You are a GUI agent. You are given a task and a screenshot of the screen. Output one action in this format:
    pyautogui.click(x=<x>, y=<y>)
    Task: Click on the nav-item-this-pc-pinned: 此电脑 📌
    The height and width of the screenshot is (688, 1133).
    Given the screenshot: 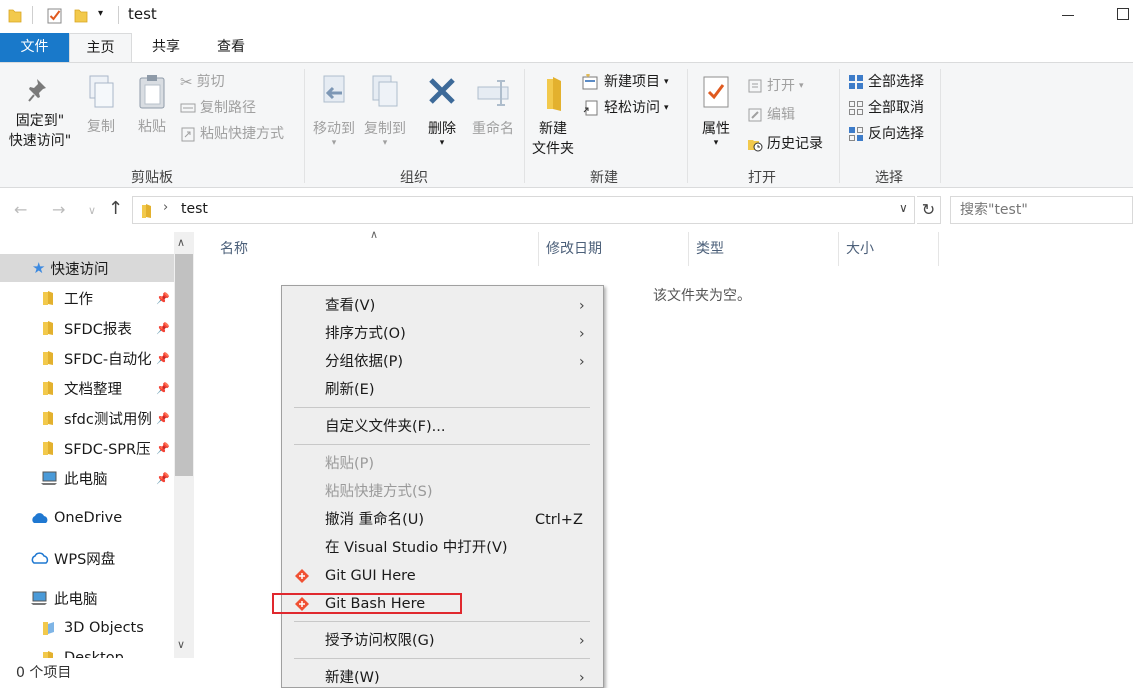 What is the action you would take?
    pyautogui.click(x=87, y=478)
    